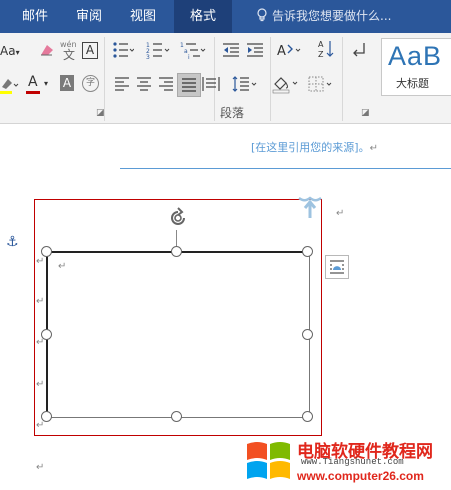 This screenshot has width=451, height=490. I want to click on header-rule, so click(285, 168).